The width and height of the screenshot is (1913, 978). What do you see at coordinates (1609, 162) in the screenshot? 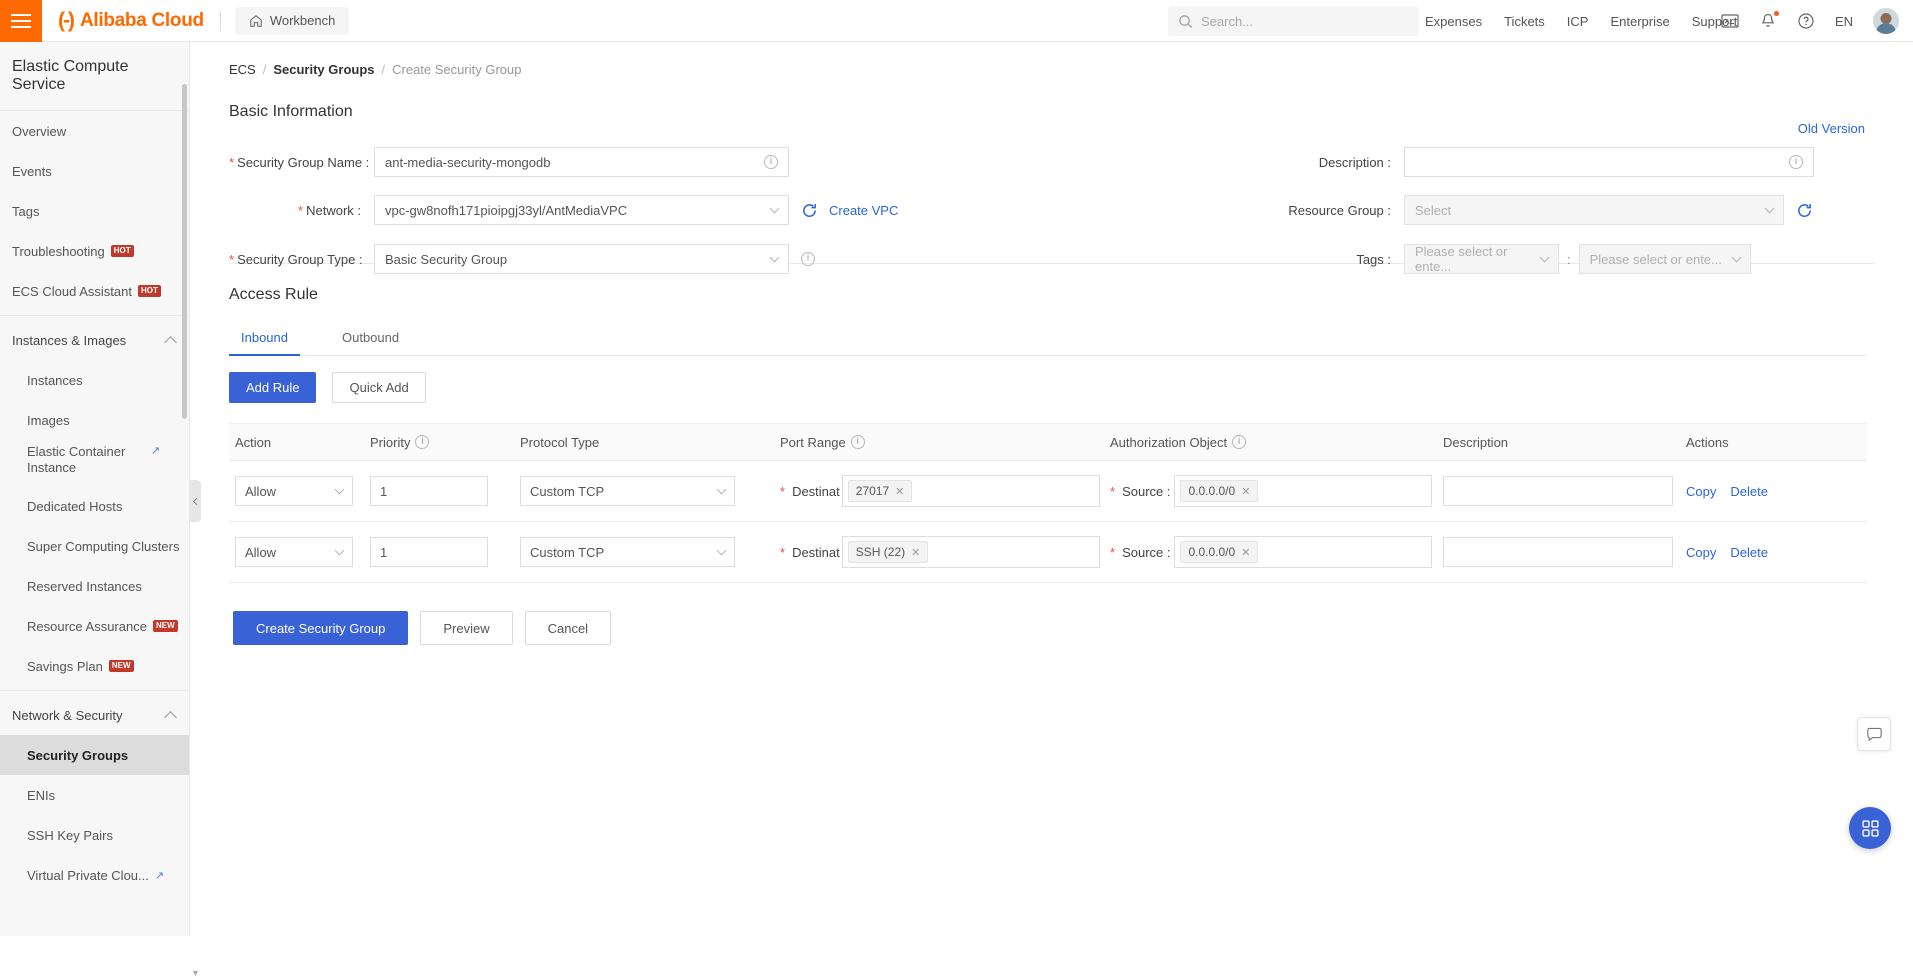
I see `description-input: i` at bounding box center [1609, 162].